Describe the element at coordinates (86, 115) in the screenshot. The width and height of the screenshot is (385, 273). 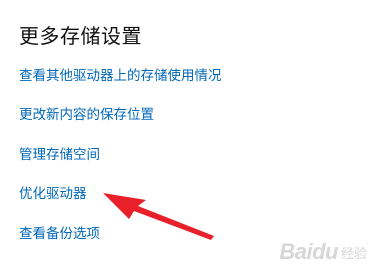
I see `change-save-location-link: 更改新内容的保存位置` at that location.